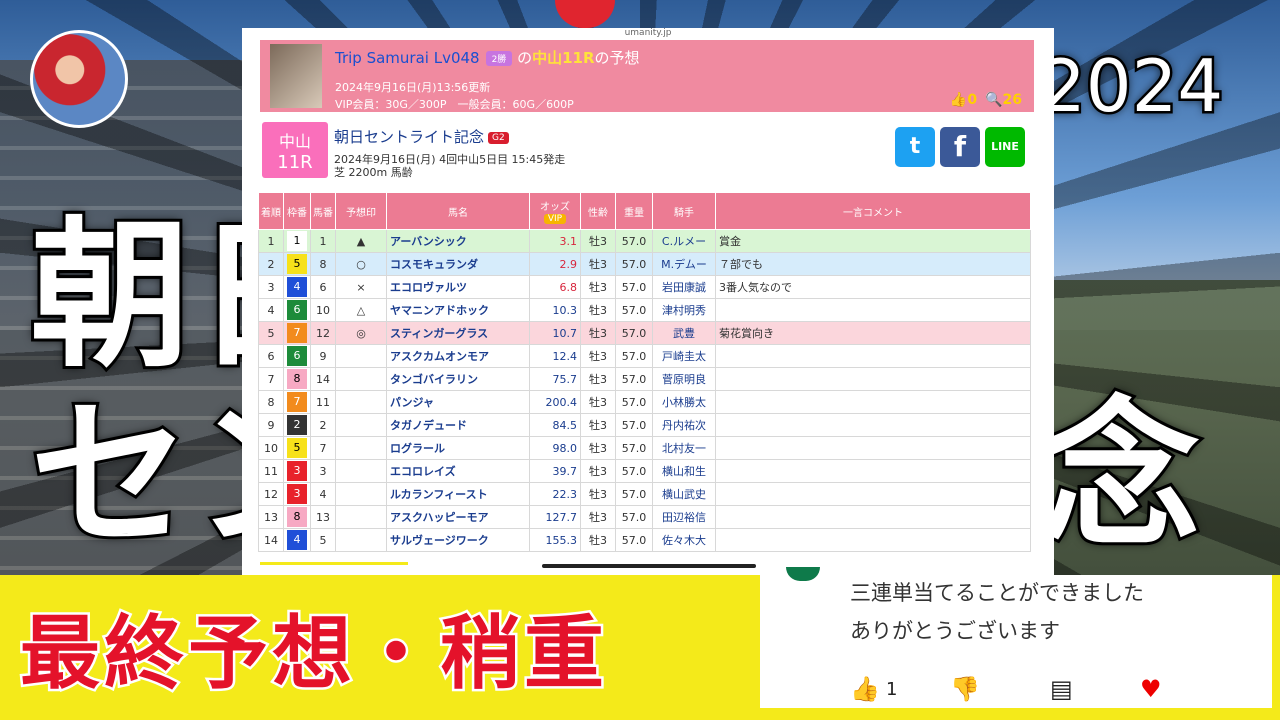  What do you see at coordinates (684, 287) in the screenshot?
I see `jockey-link: 岩田康誠` at bounding box center [684, 287].